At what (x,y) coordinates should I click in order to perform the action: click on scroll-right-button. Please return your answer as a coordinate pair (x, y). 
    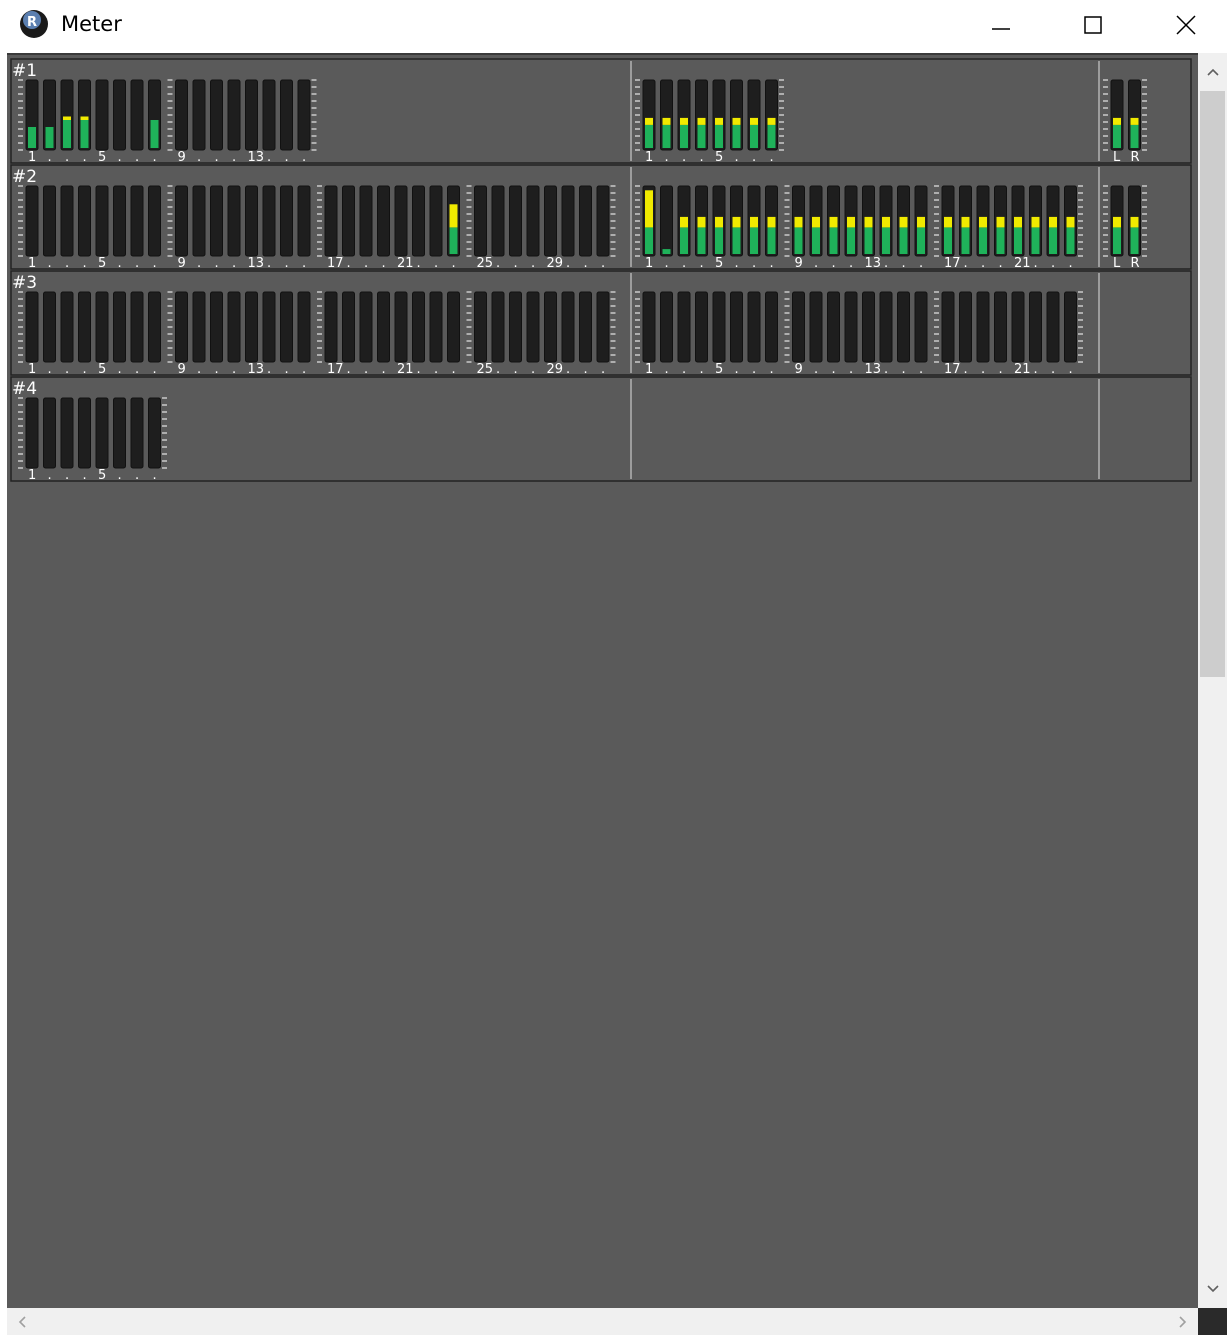
    Looking at the image, I should click on (1183, 1321).